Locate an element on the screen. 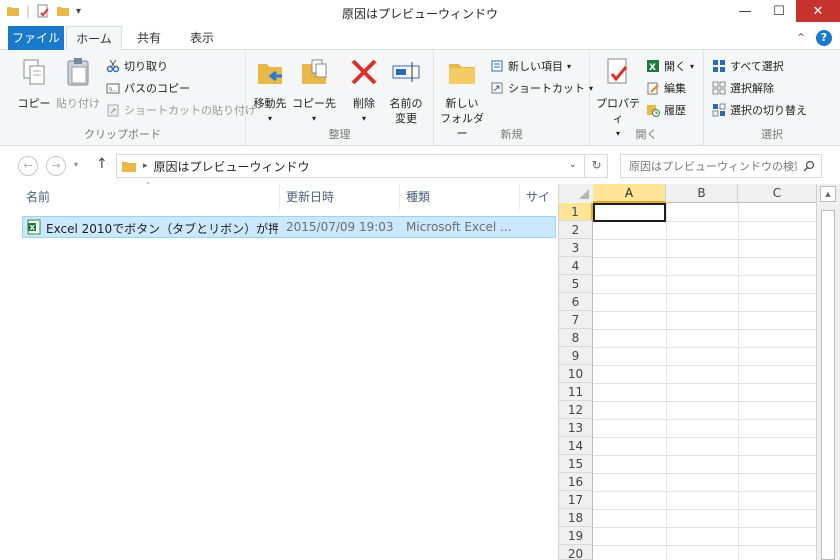  history-icon is located at coordinates (653, 111).